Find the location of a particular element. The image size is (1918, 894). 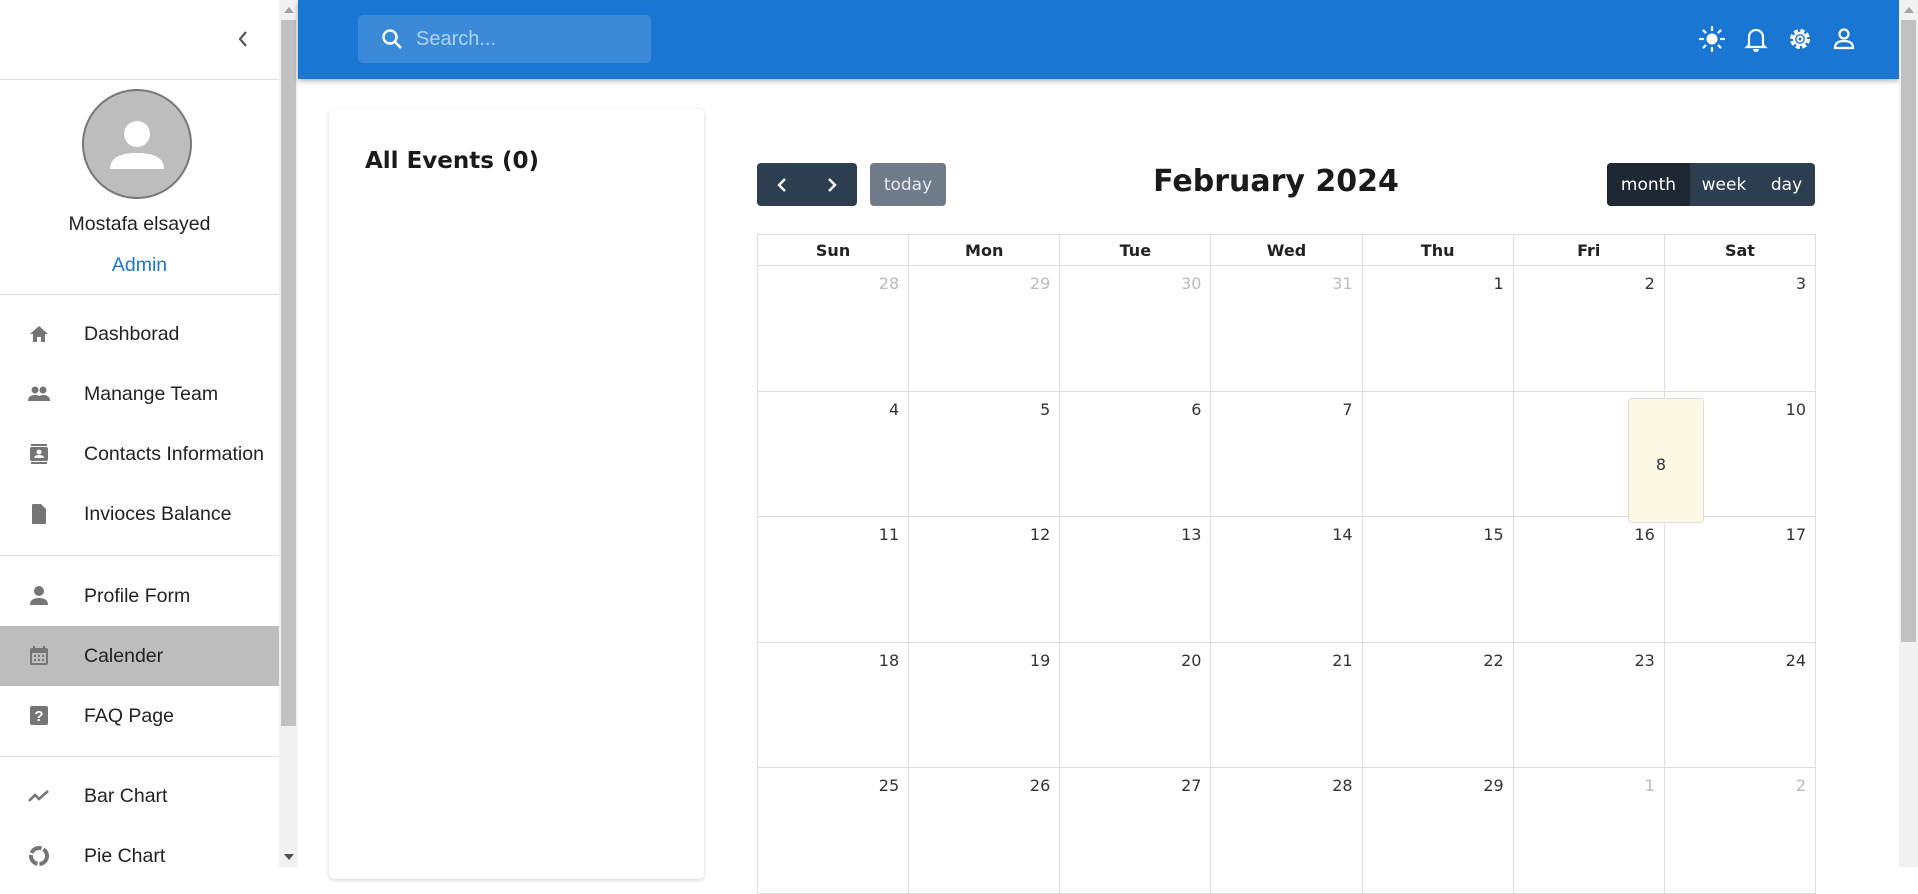

day-cell: 12 is located at coordinates (984, 579).